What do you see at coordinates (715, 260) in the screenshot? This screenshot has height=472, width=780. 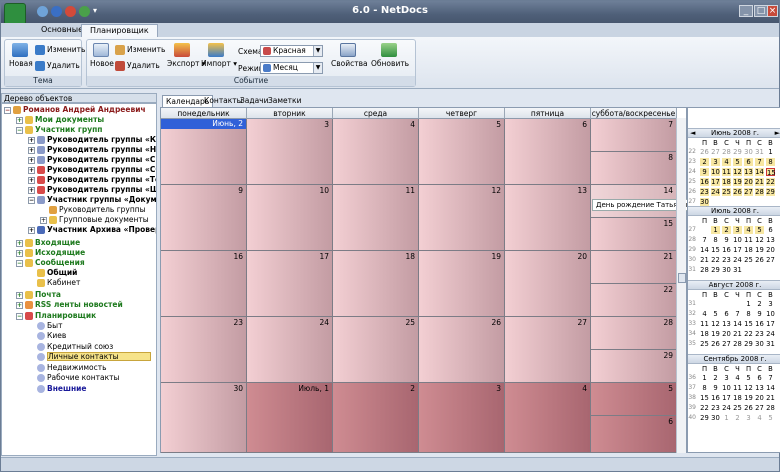 I see `mini-day: 22` at bounding box center [715, 260].